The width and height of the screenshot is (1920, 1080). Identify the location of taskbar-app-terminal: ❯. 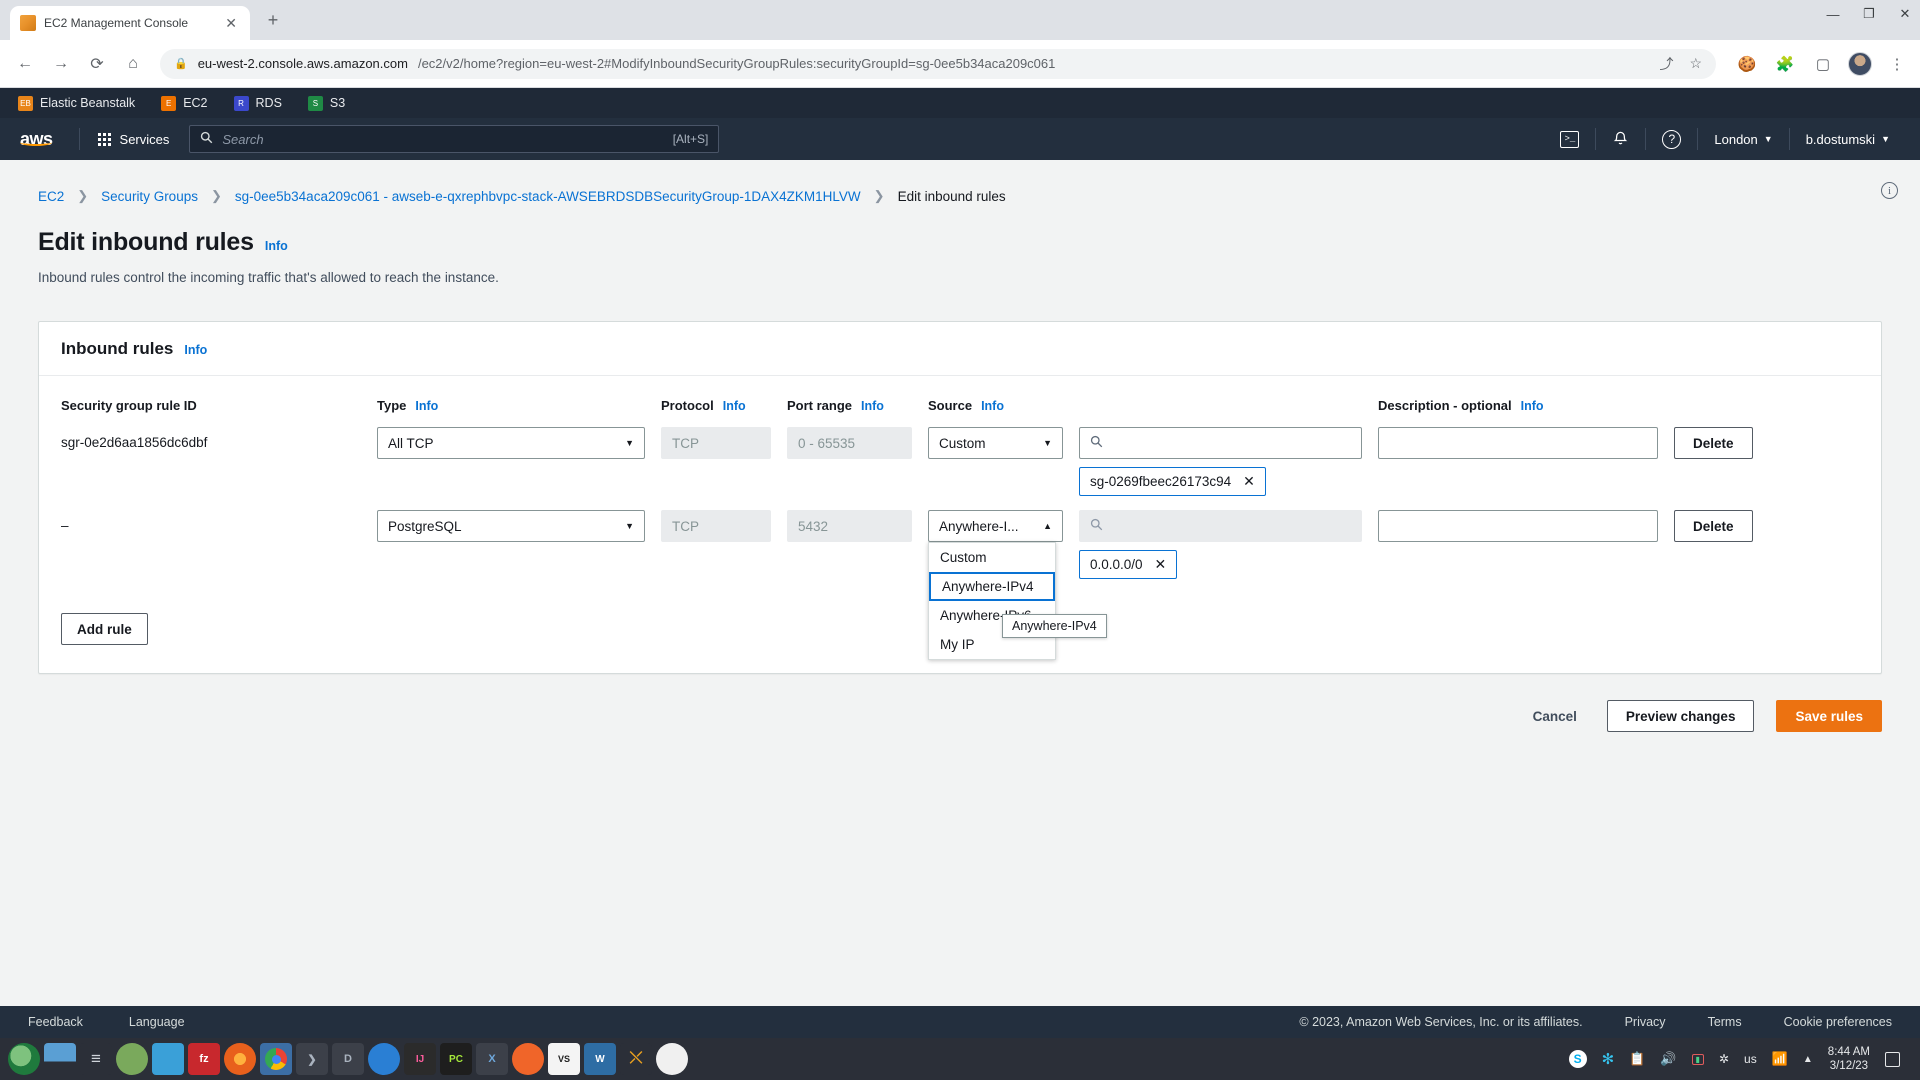
(312, 1059).